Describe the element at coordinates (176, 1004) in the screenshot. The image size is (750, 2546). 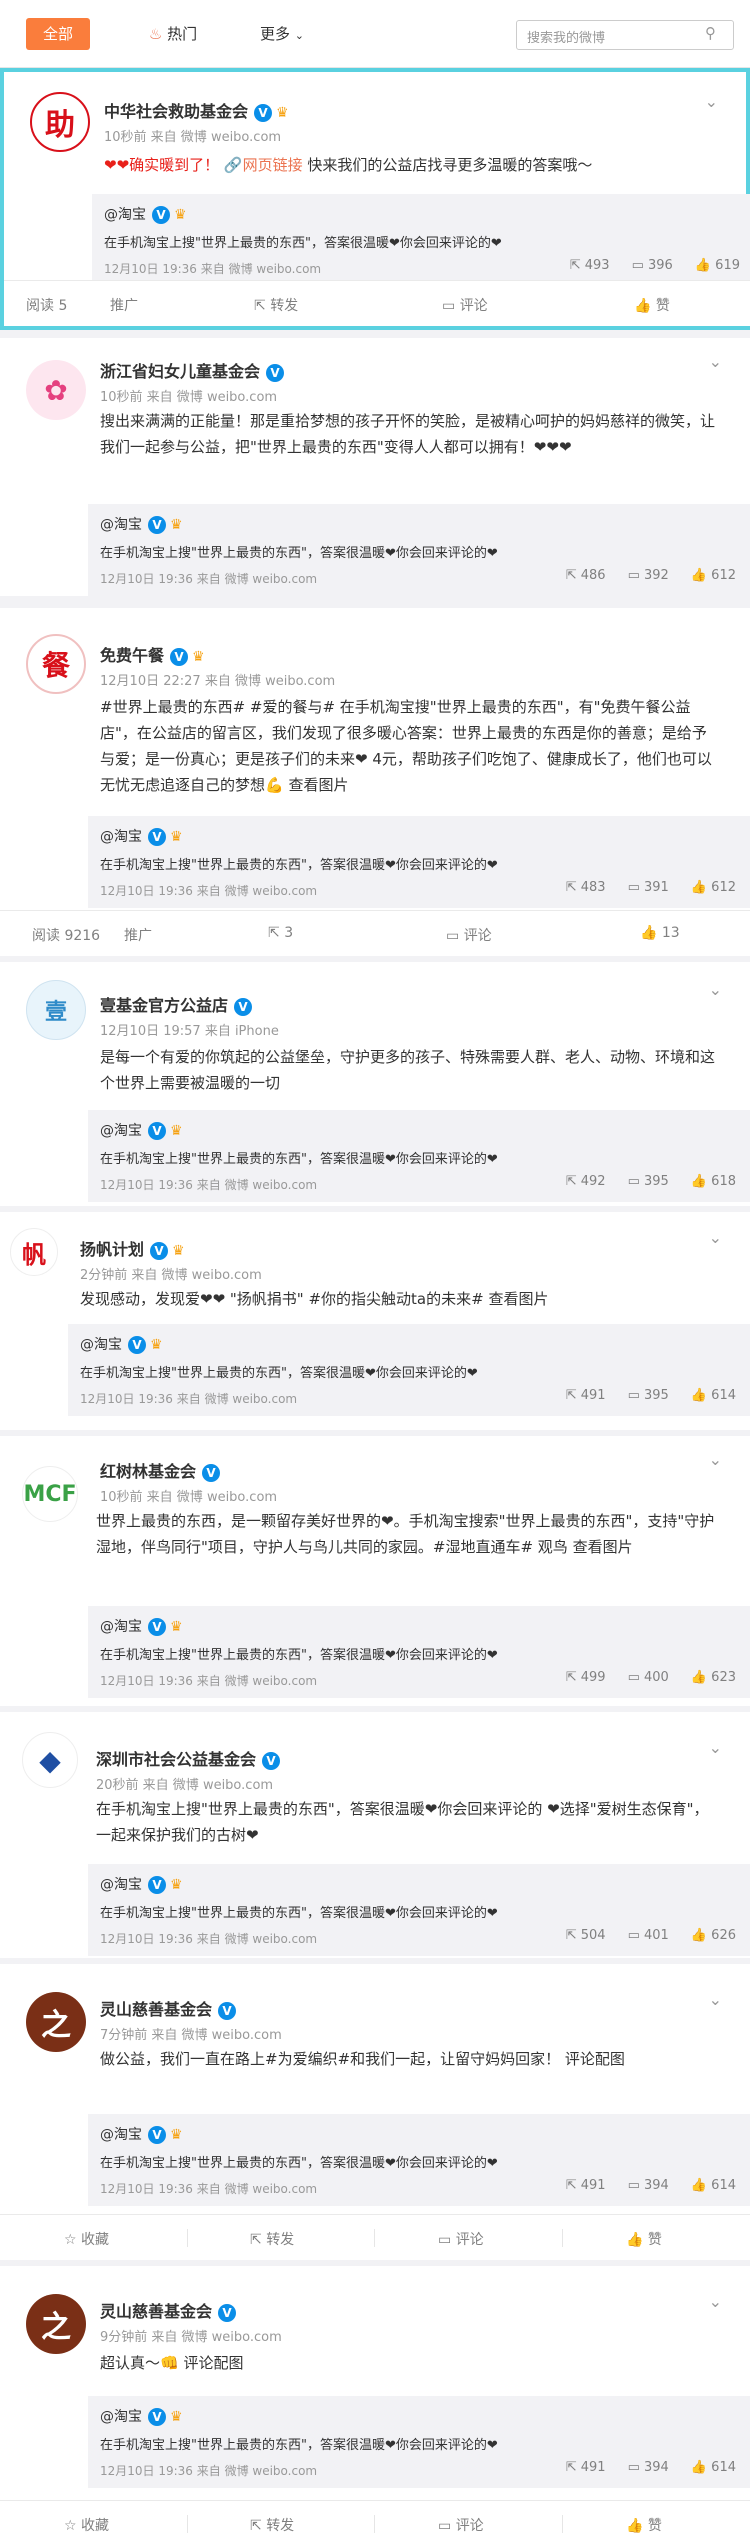
I see `author-name: 壹基金官方公益店 V` at that location.